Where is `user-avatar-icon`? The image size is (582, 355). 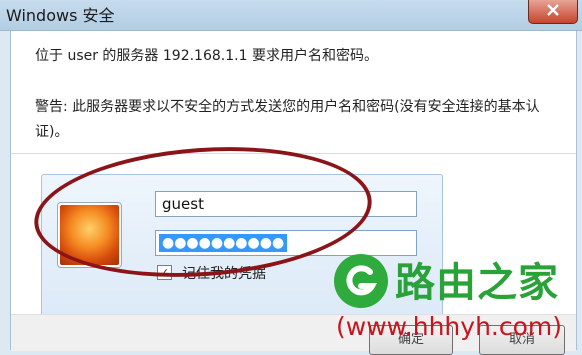
user-avatar-icon is located at coordinates (89, 235).